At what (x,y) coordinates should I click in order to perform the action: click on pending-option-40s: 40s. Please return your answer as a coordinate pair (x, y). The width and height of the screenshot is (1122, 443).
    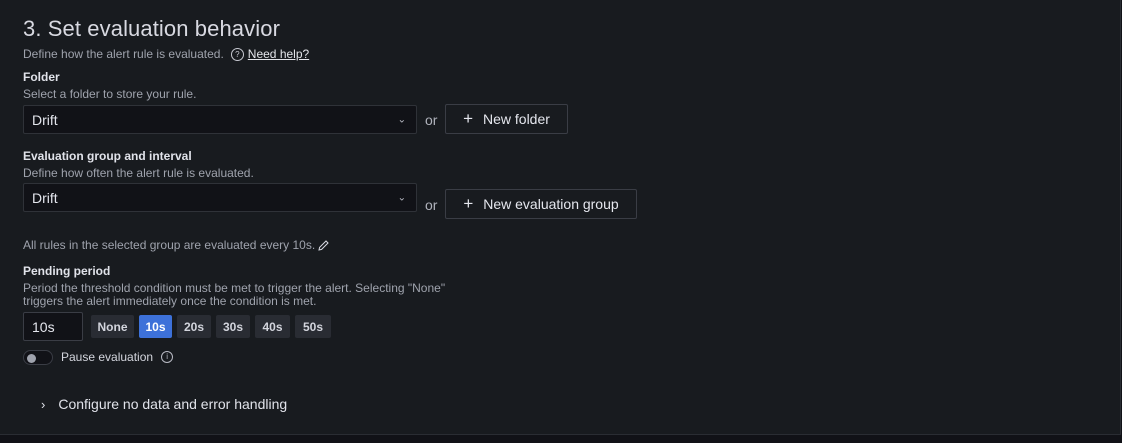
    Looking at the image, I should click on (272, 326).